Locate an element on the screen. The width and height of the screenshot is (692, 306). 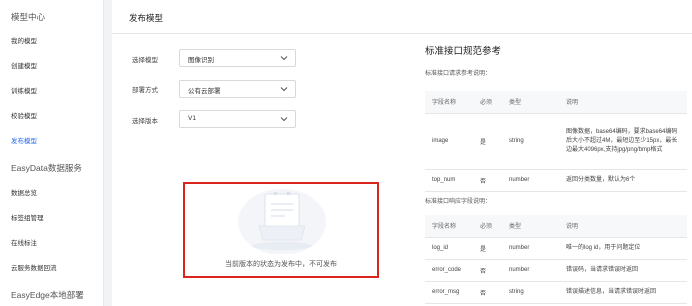
table-row: top_num 否 number 返回分类数量，默认为6个 is located at coordinates (556, 180).